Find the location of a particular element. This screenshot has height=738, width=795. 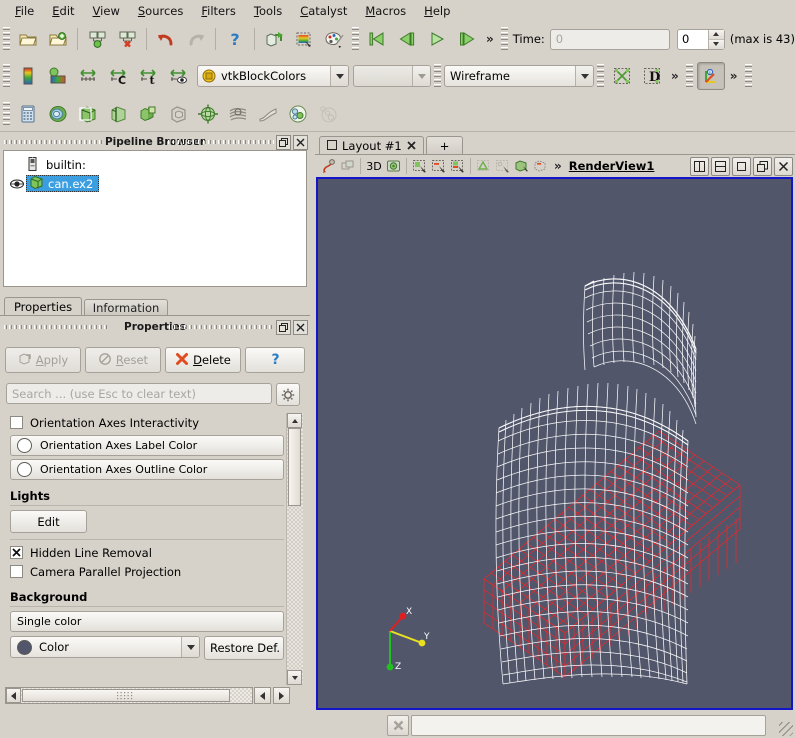

extract-level-filter-icon is located at coordinates (328, 114).